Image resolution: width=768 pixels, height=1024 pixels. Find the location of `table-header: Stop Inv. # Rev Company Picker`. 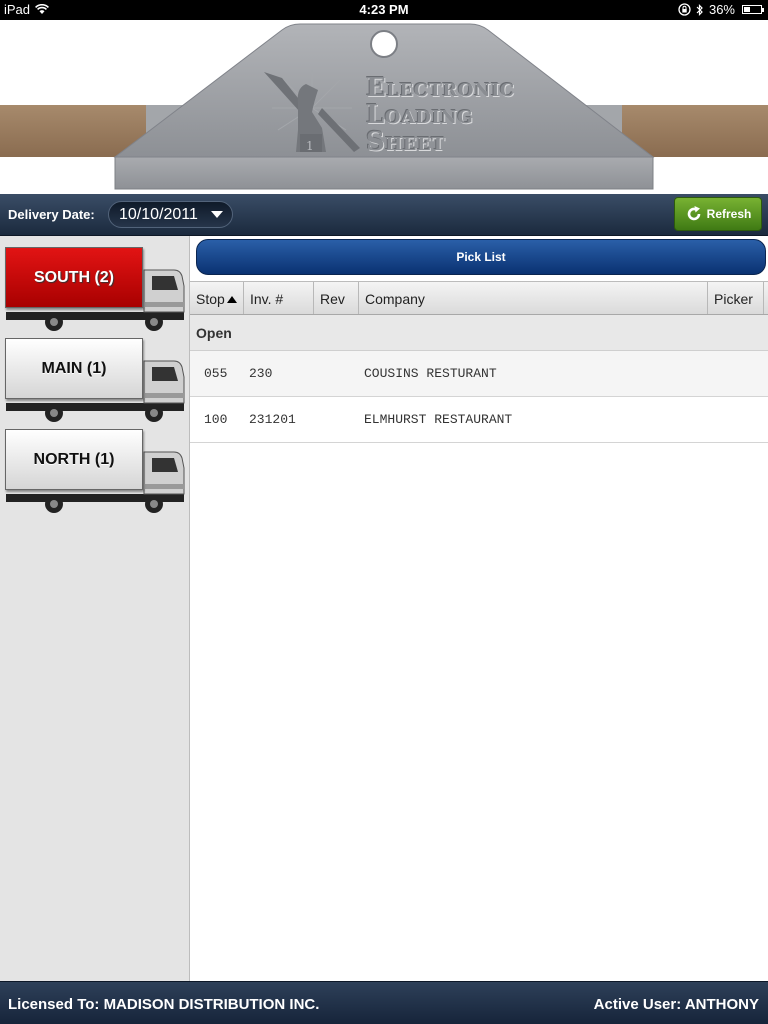

table-header: Stop Inv. # Rev Company Picker is located at coordinates (479, 298).